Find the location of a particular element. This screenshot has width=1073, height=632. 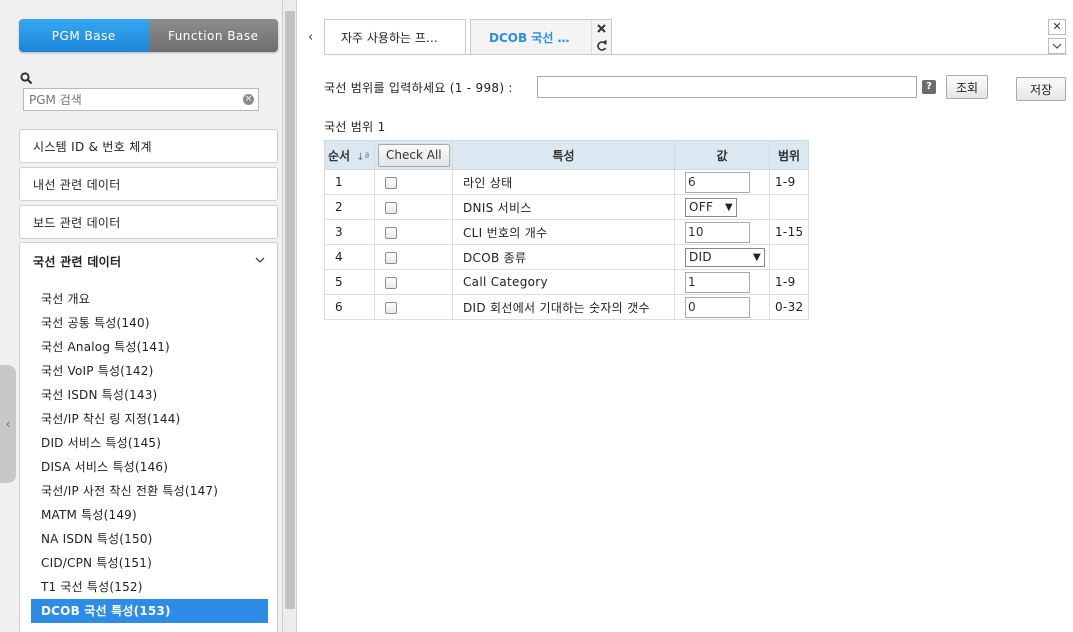

table-row: 3 CLI 번호의 개수 10 1-15 is located at coordinates (566, 232).